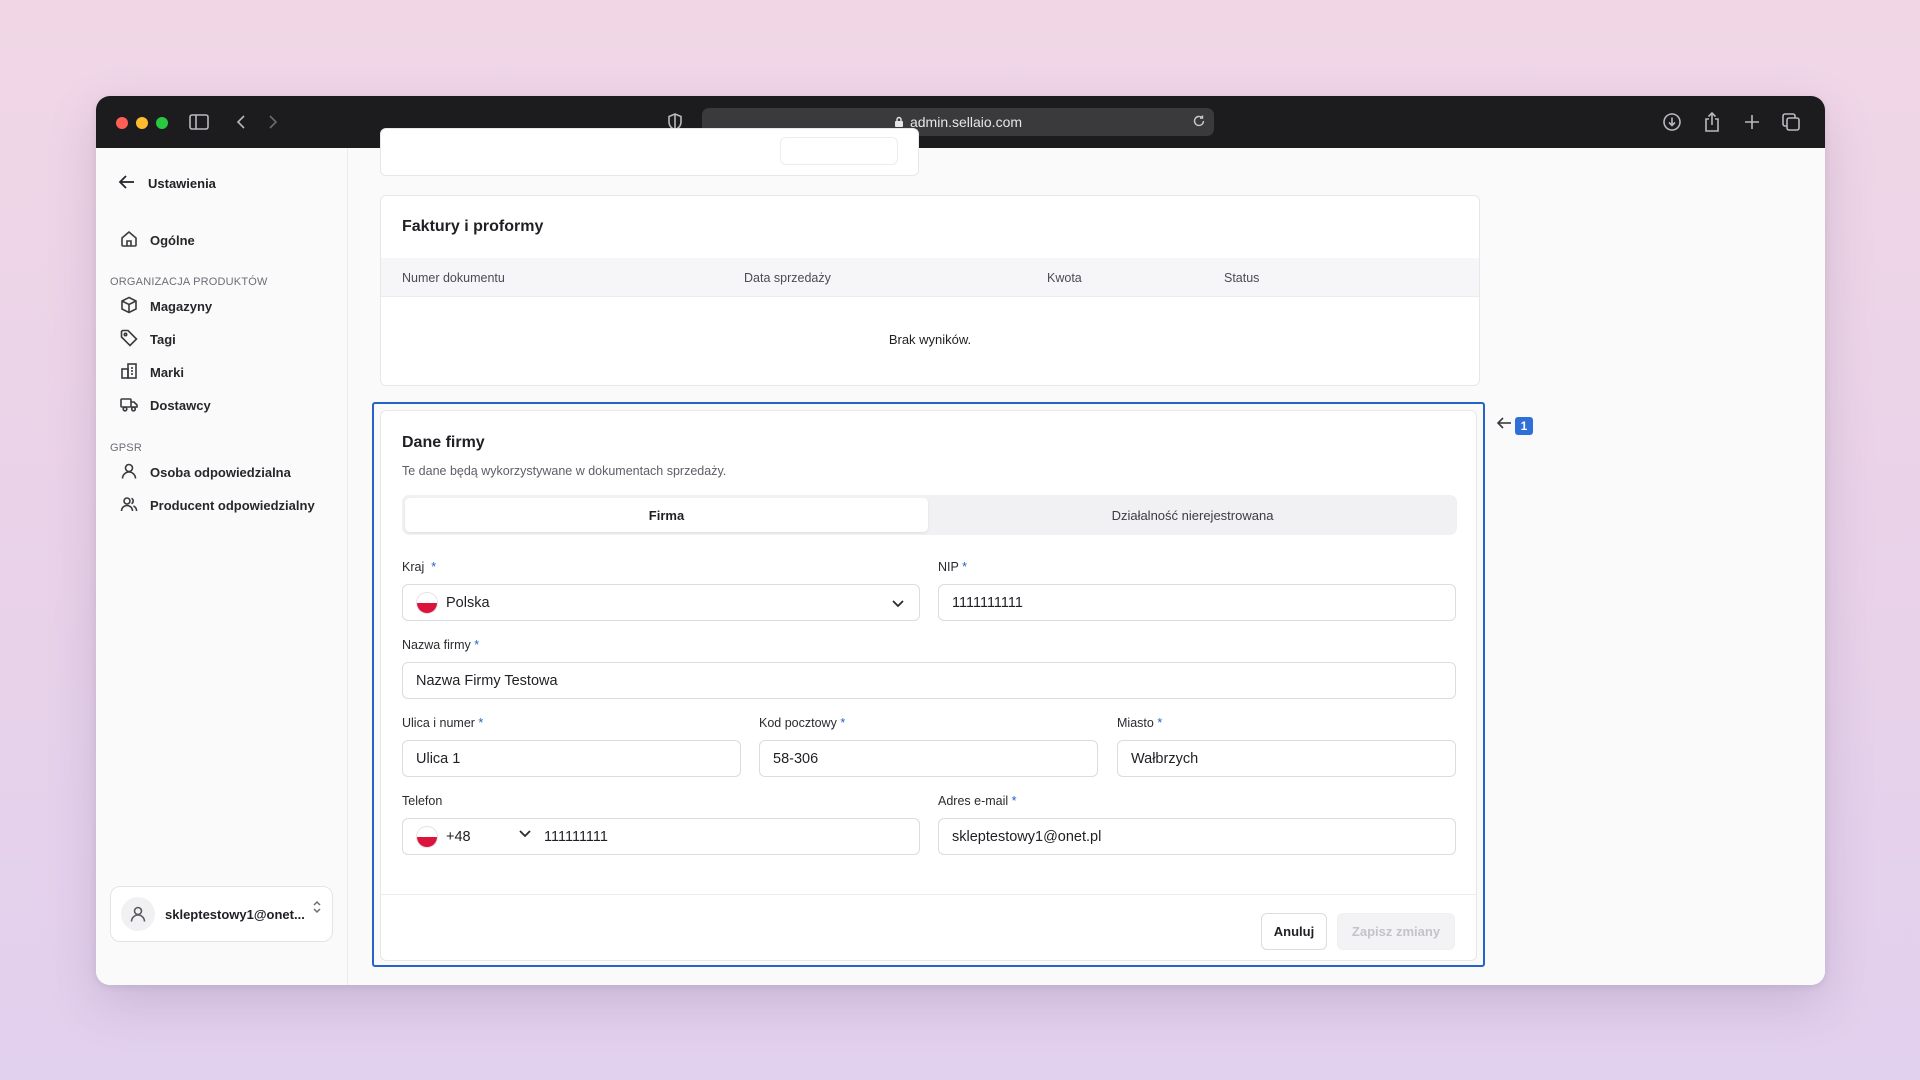 The width and height of the screenshot is (1920, 1080). What do you see at coordinates (952, 567) in the screenshot?
I see `nip-label: NIP *` at bounding box center [952, 567].